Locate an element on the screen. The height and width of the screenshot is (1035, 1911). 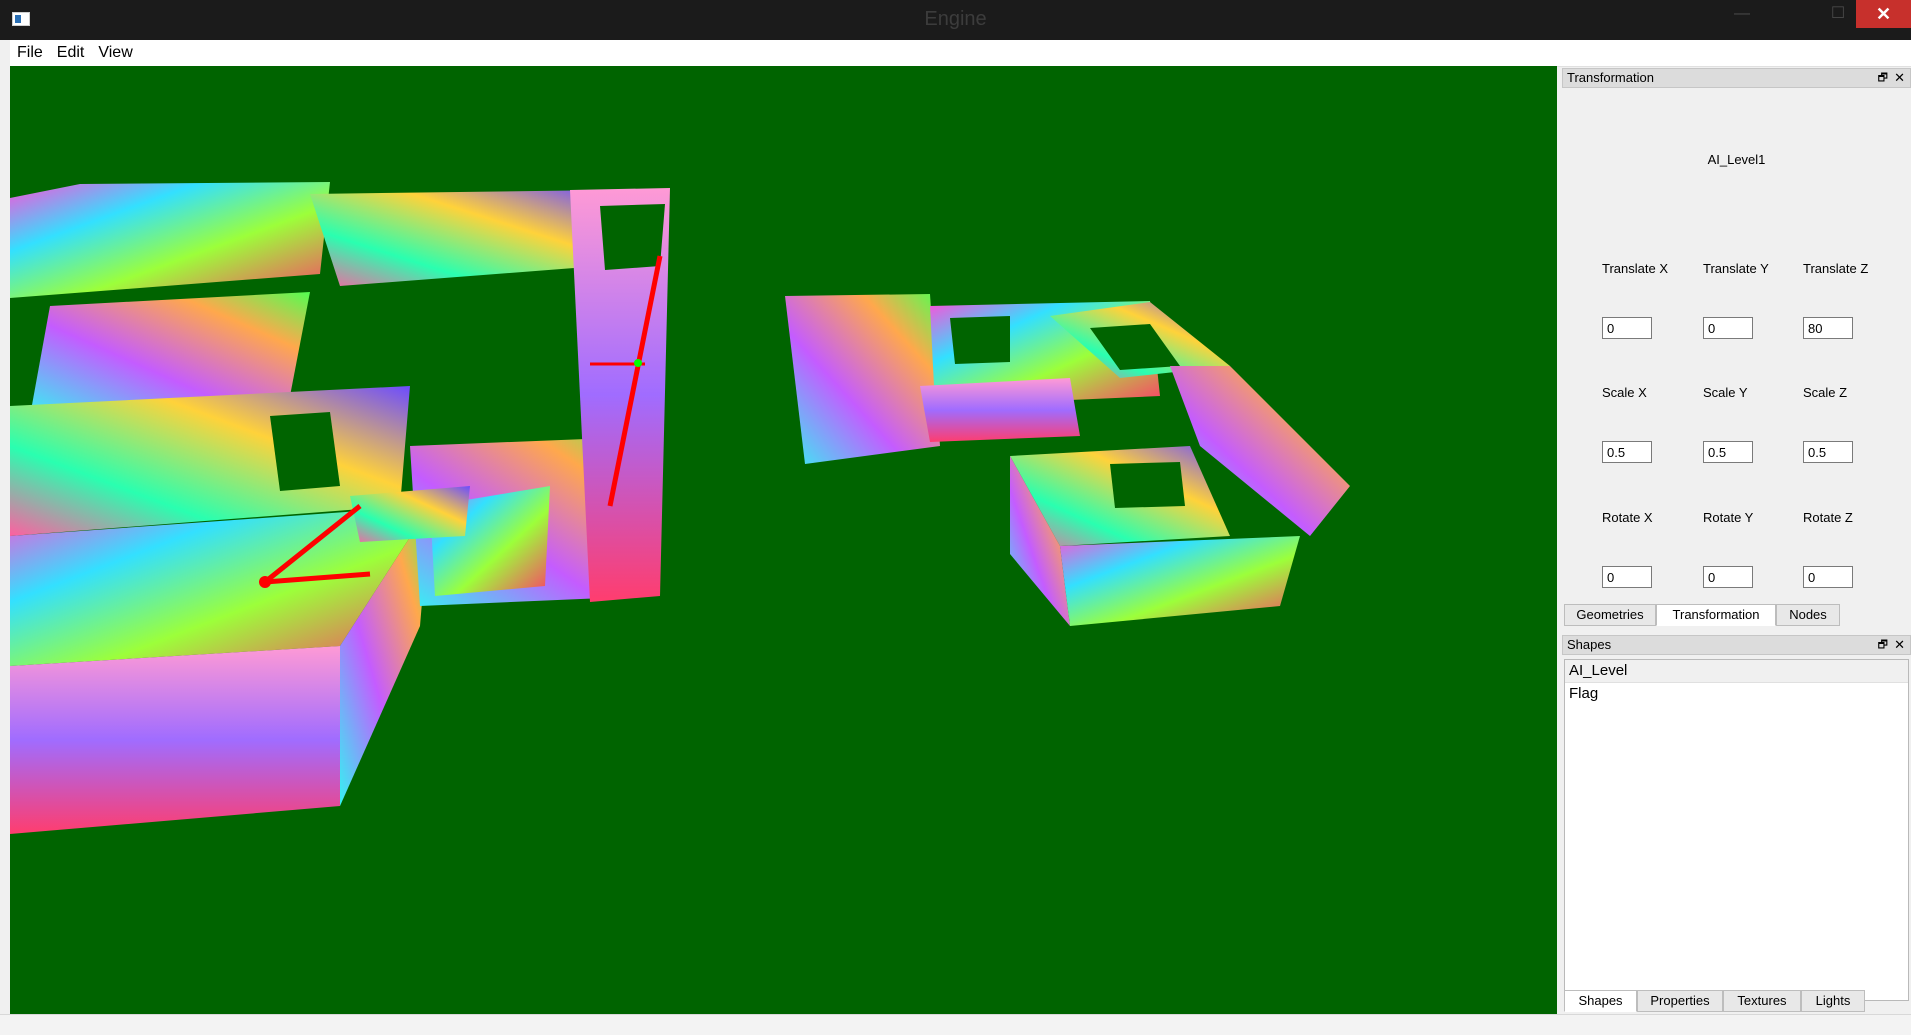
shapes-dock-title-text: Shapes is located at coordinates (1589, 644).